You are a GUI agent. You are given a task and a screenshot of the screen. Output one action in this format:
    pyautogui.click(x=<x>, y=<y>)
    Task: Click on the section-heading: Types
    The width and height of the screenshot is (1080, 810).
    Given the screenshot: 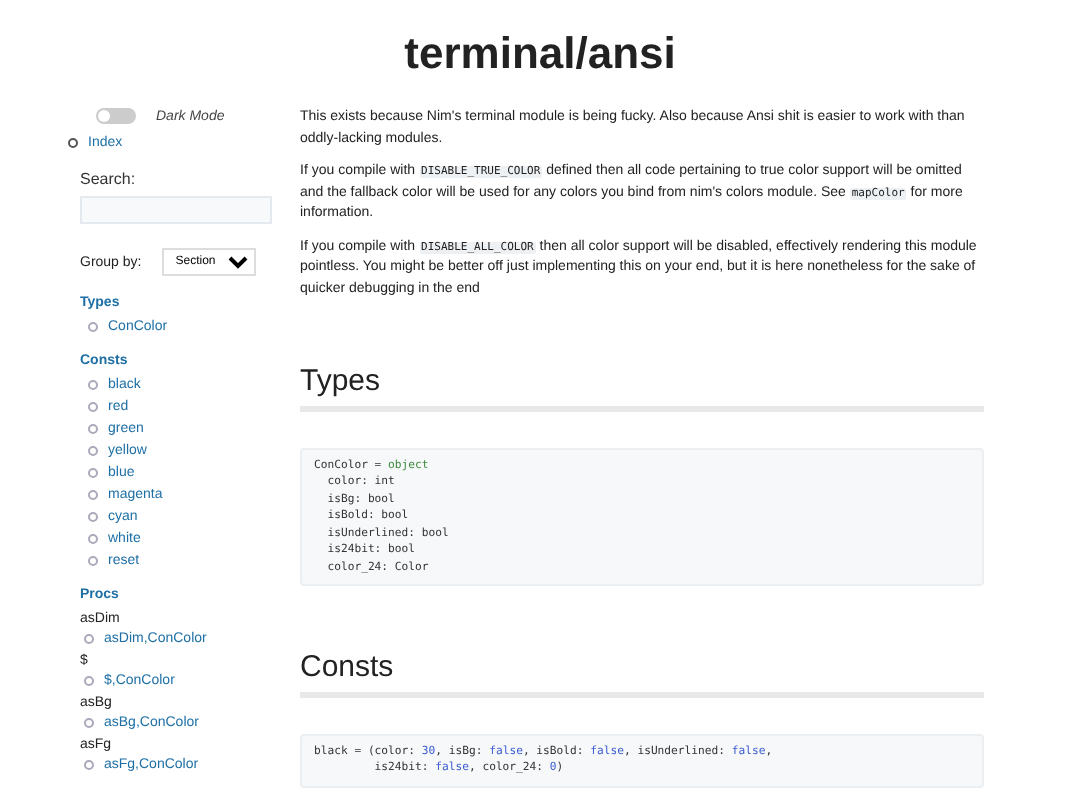 What is the action you would take?
    pyautogui.click(x=341, y=387)
    